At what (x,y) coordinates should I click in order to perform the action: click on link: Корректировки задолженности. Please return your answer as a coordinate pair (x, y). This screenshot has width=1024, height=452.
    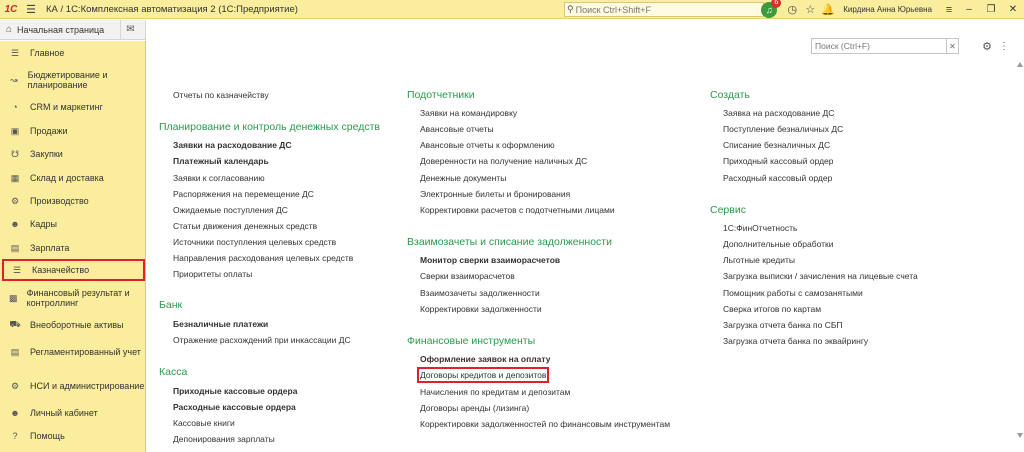
    Looking at the image, I should click on (481, 309).